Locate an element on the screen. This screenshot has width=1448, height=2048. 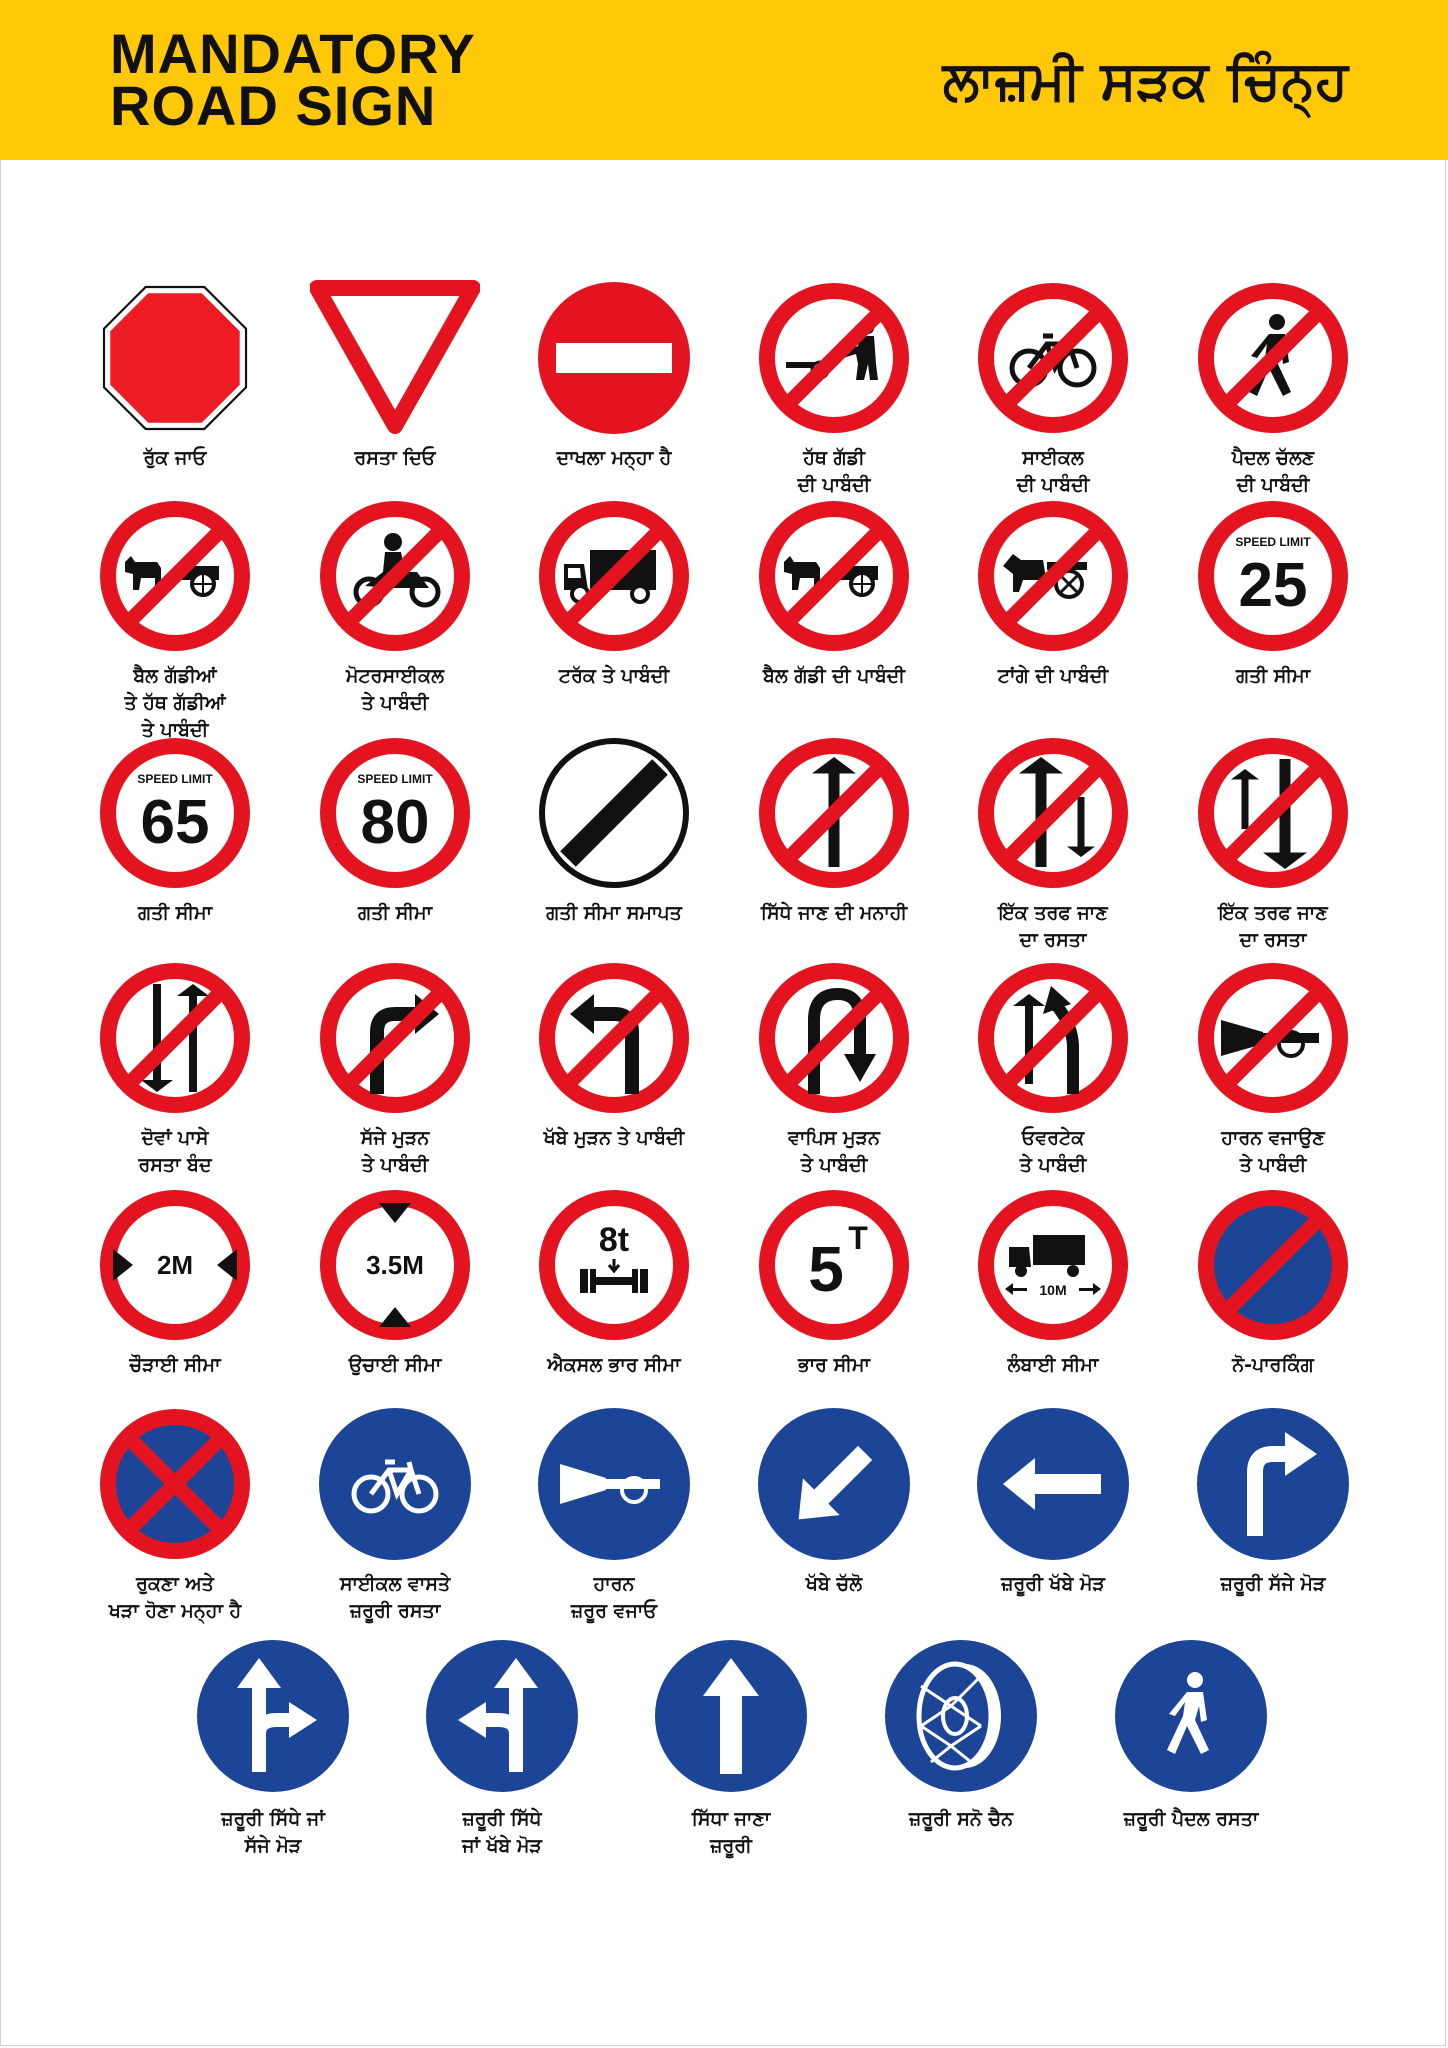
no-pedestrian-icon is located at coordinates (1273, 358).